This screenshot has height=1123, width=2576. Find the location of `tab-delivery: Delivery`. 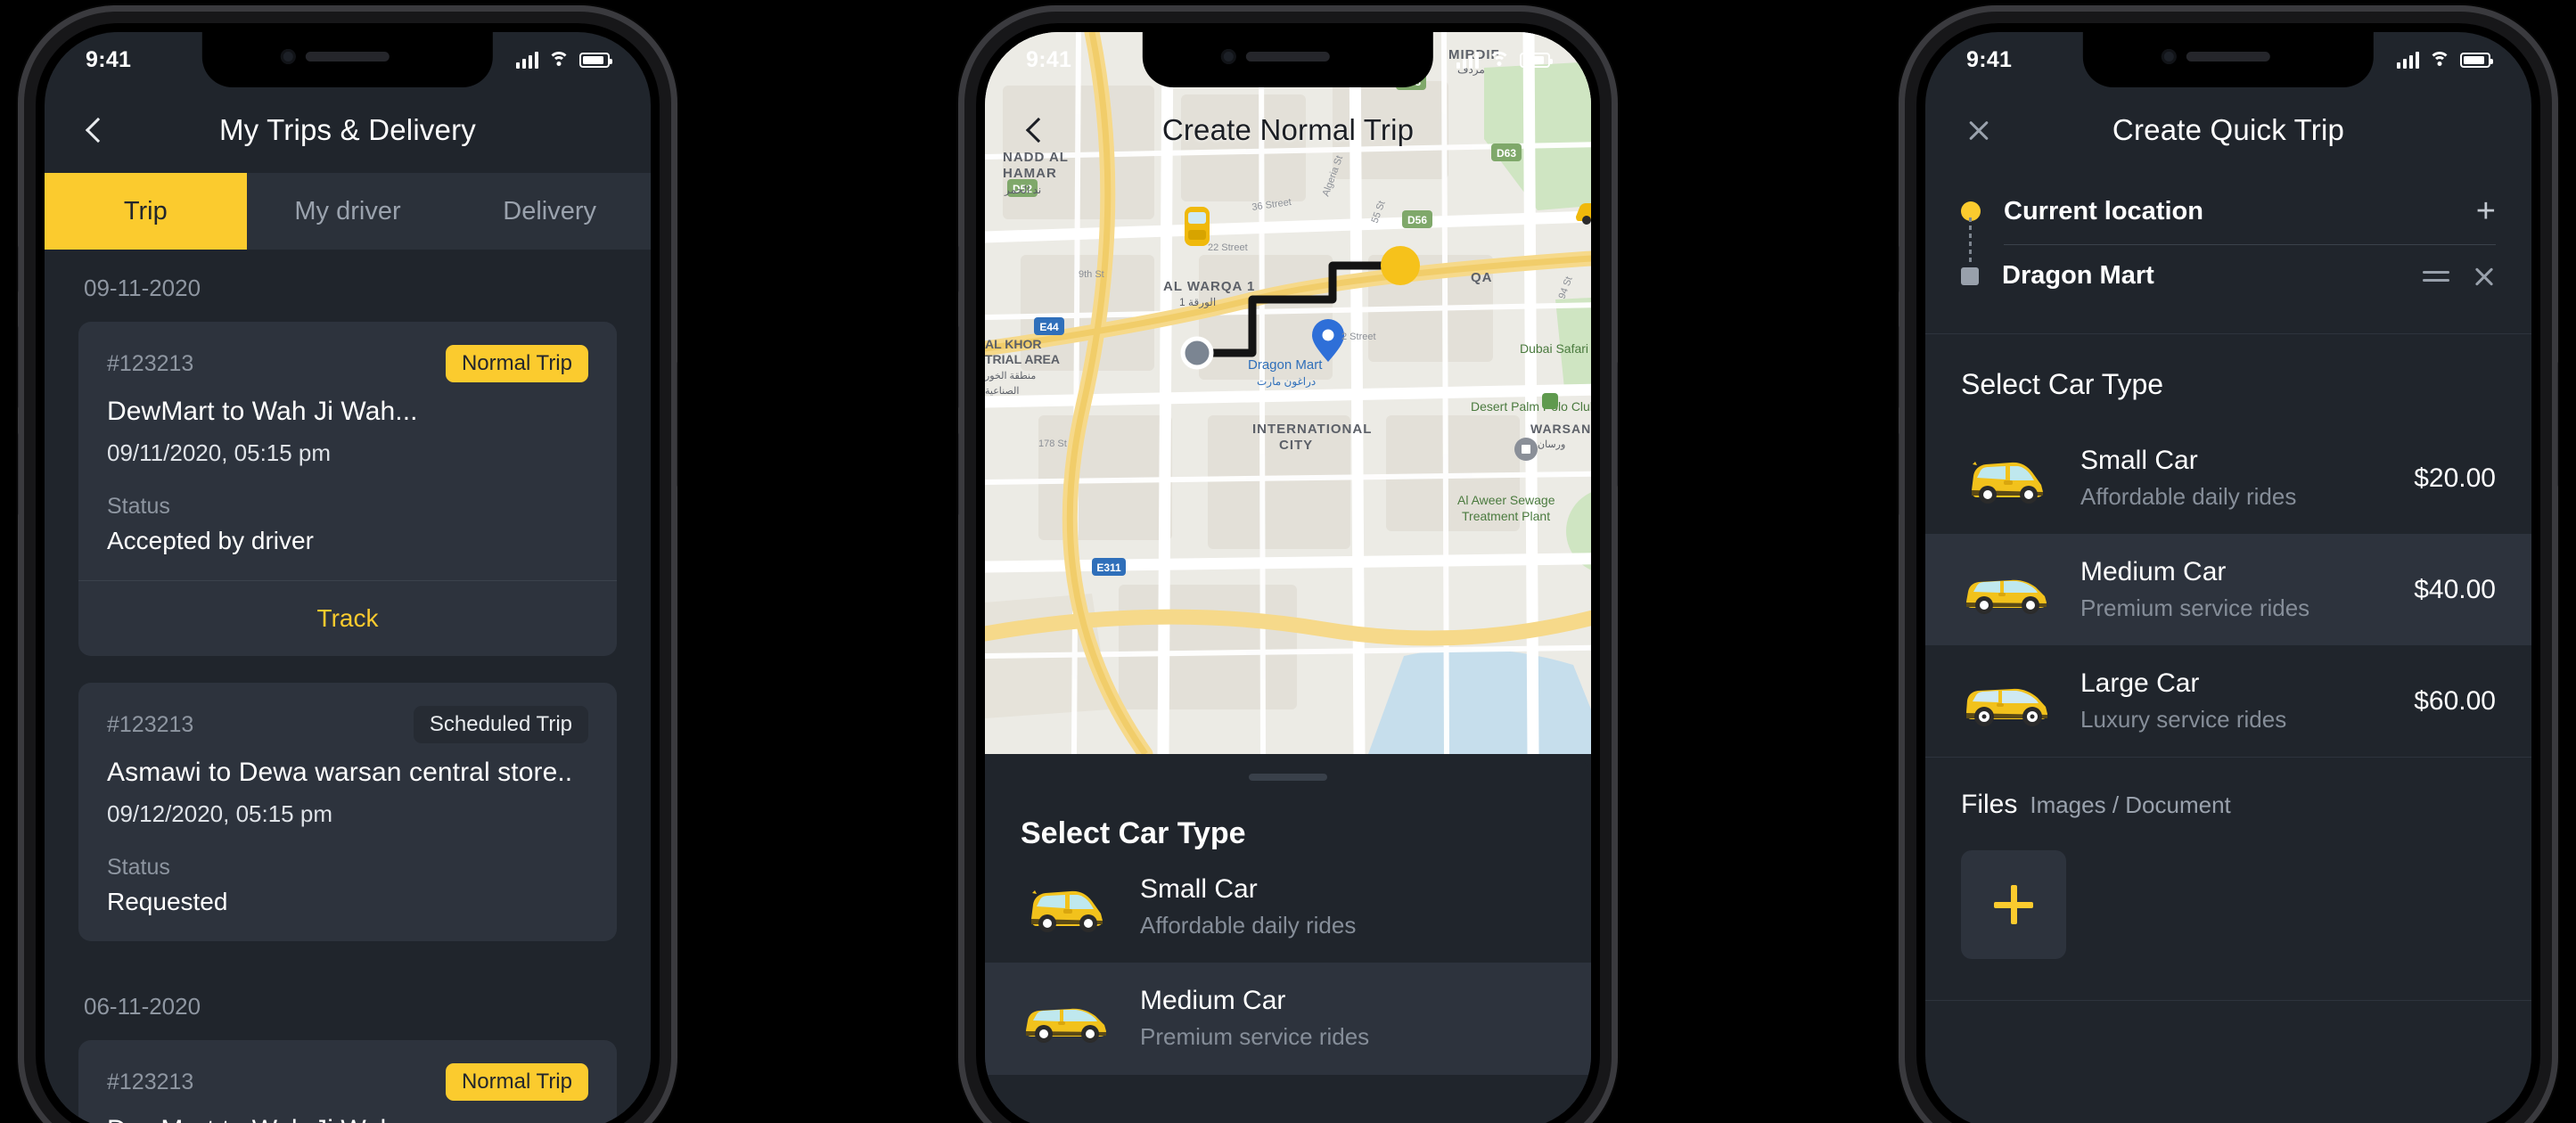

tab-delivery: Delivery is located at coordinates (549, 212).